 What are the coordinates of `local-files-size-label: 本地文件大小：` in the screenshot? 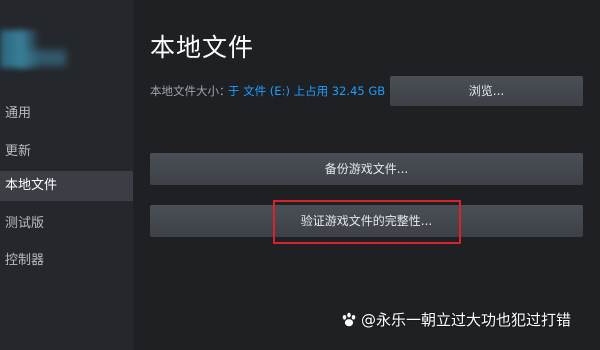 It's located at (190, 91).